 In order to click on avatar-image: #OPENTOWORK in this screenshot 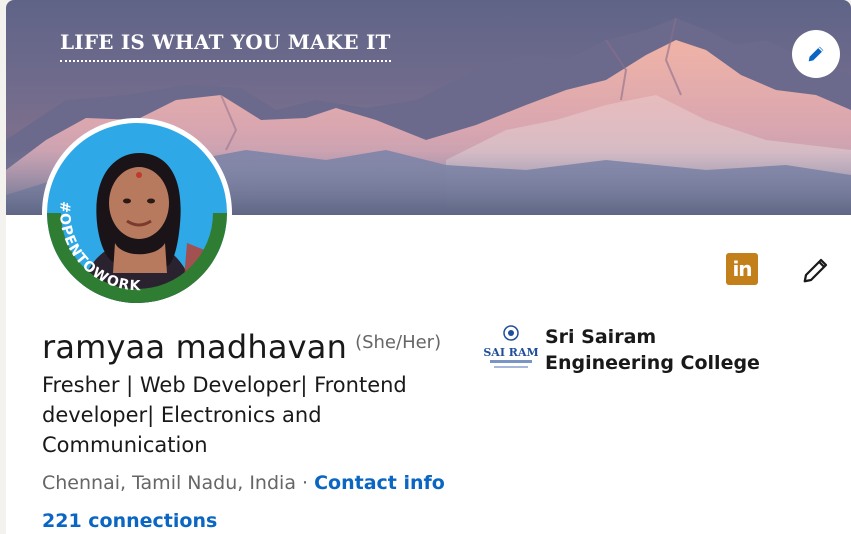, I will do `click(137, 213)`.